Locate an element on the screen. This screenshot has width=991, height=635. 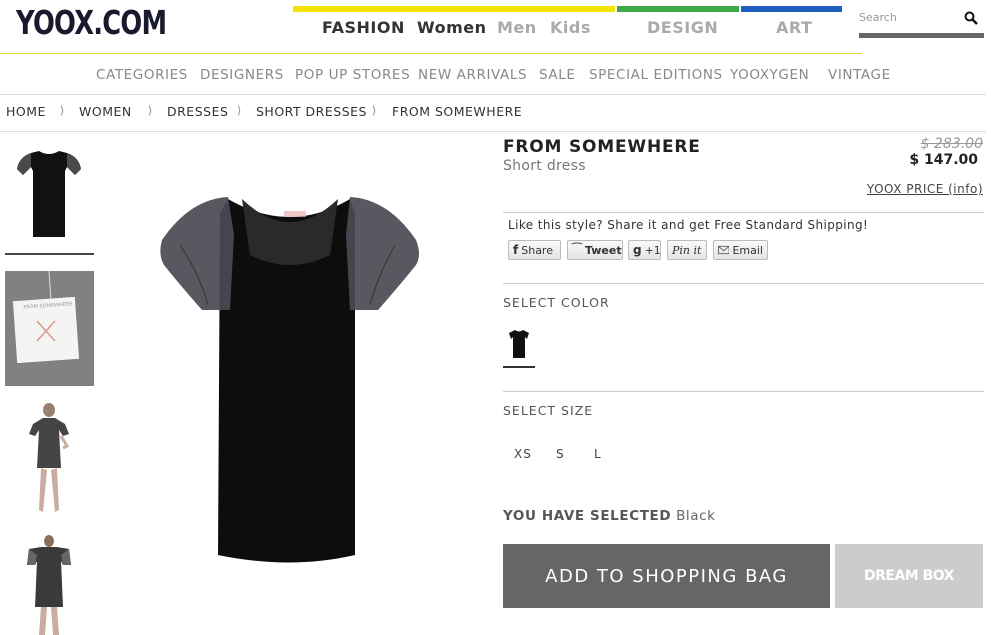
sale-price: $ 147.00 is located at coordinates (943, 160).